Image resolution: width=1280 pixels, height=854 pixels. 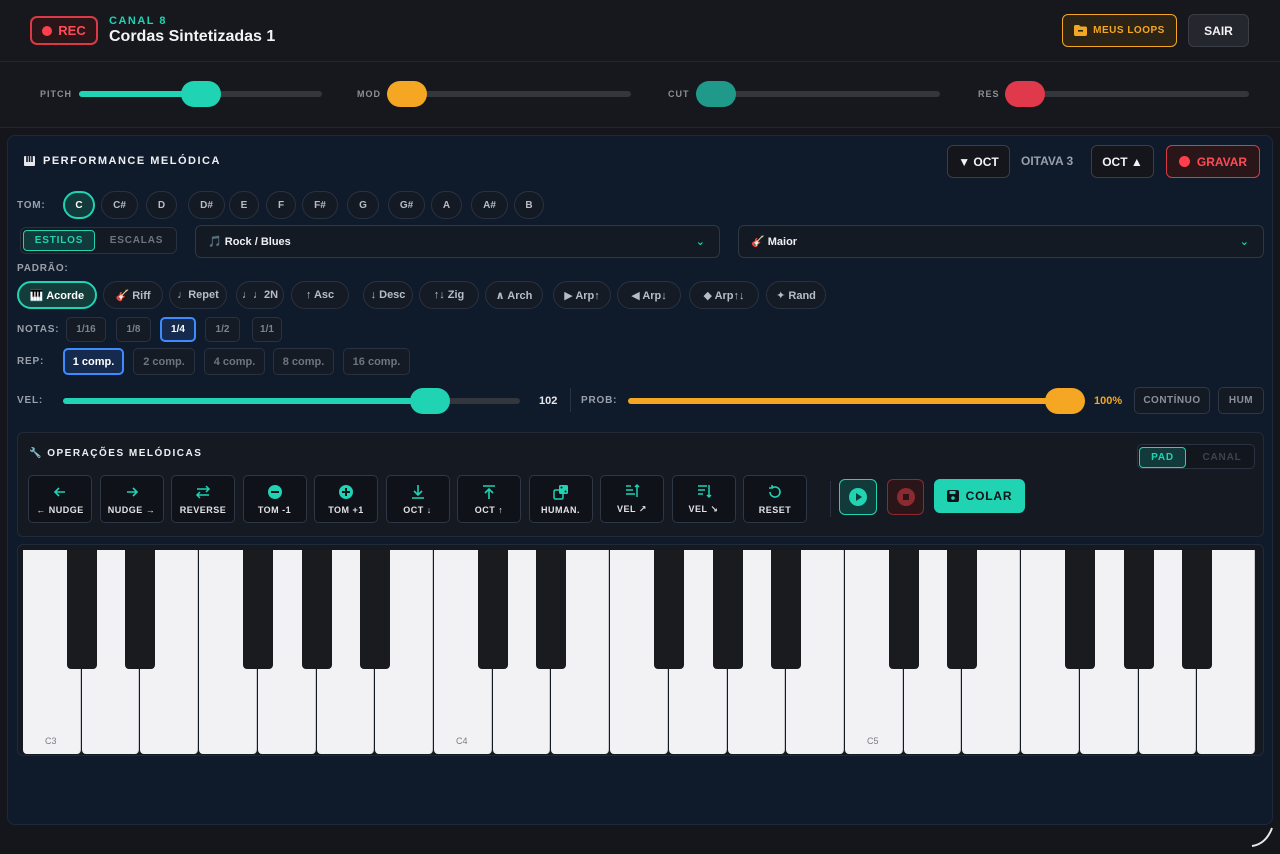 What do you see at coordinates (1127, 94) in the screenshot?
I see `res-slider` at bounding box center [1127, 94].